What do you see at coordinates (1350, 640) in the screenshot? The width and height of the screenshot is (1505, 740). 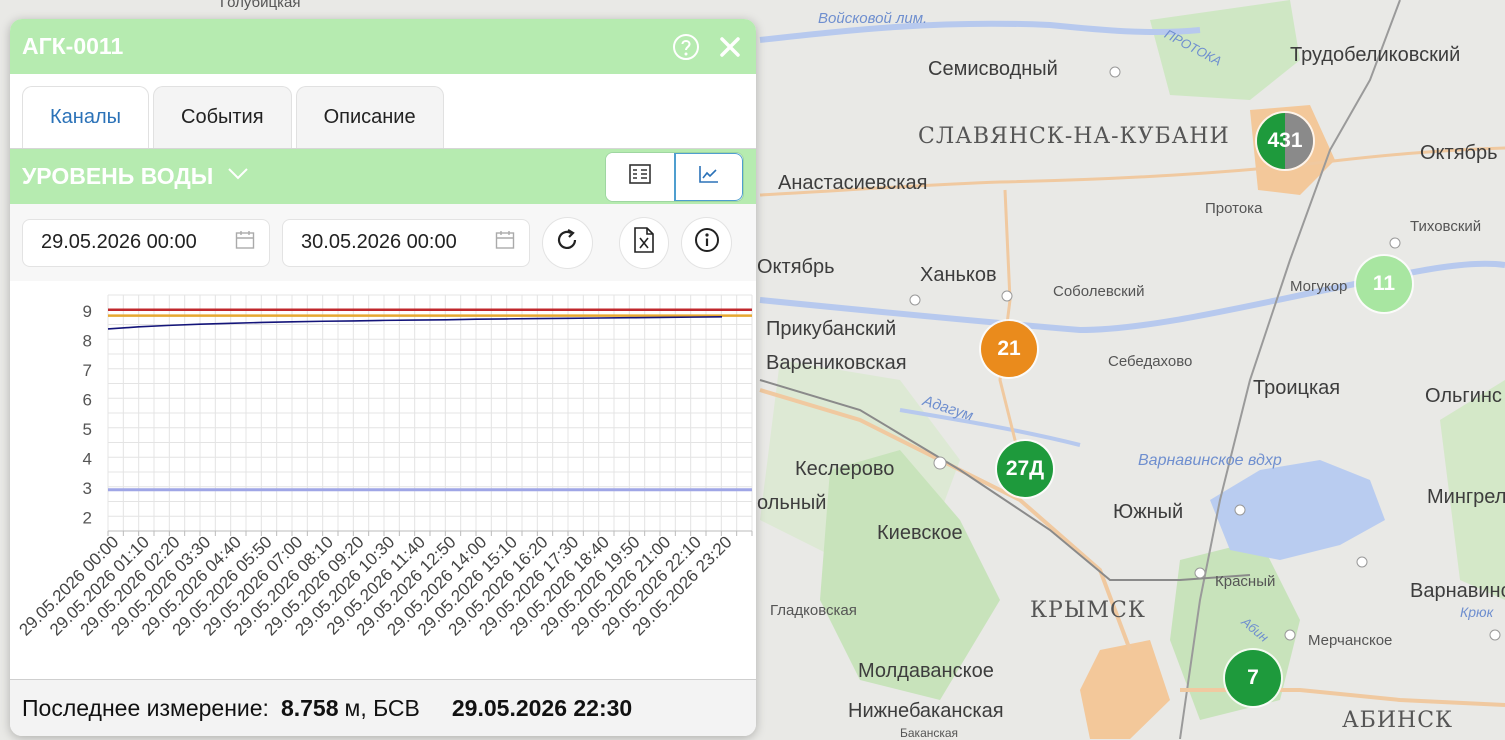 I see `map-label: Мерчанское` at bounding box center [1350, 640].